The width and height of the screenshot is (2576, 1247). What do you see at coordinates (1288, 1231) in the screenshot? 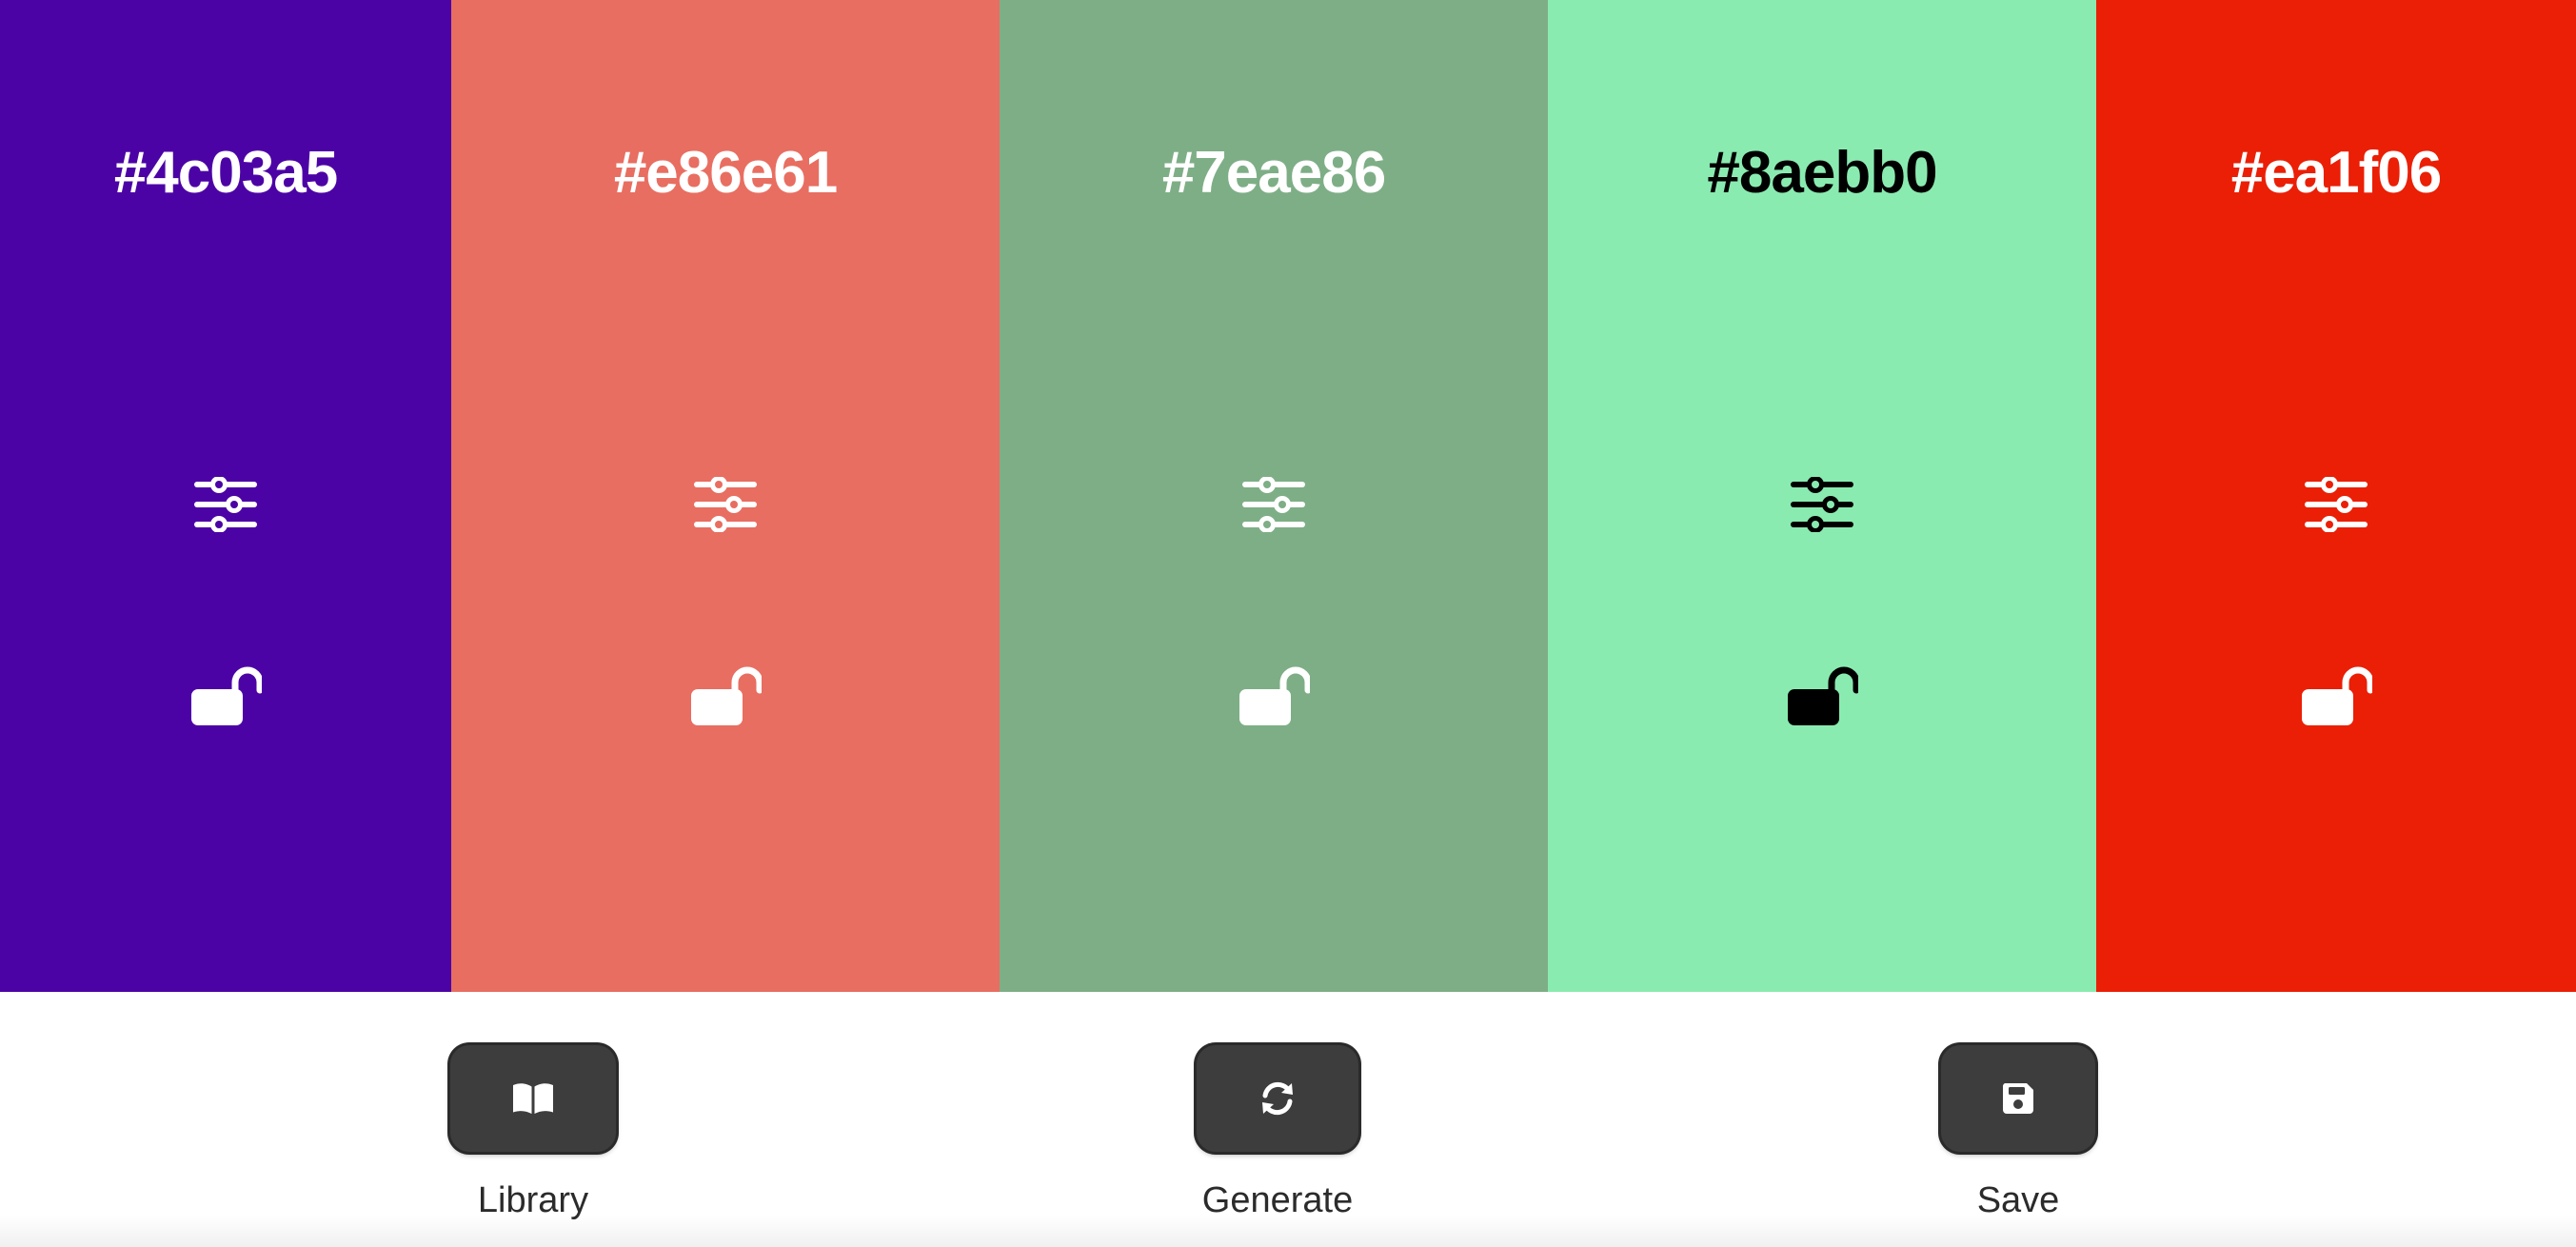
I see `bottom-edge-shadow` at bounding box center [1288, 1231].